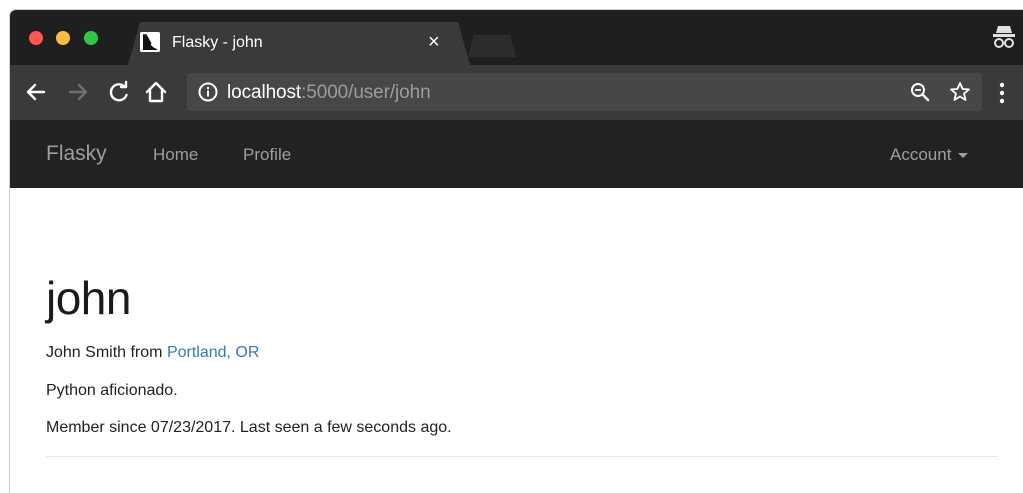 Image resolution: width=1023 pixels, height=493 pixels. What do you see at coordinates (267, 155) in the screenshot?
I see `nav-link-profile: Profile` at bounding box center [267, 155].